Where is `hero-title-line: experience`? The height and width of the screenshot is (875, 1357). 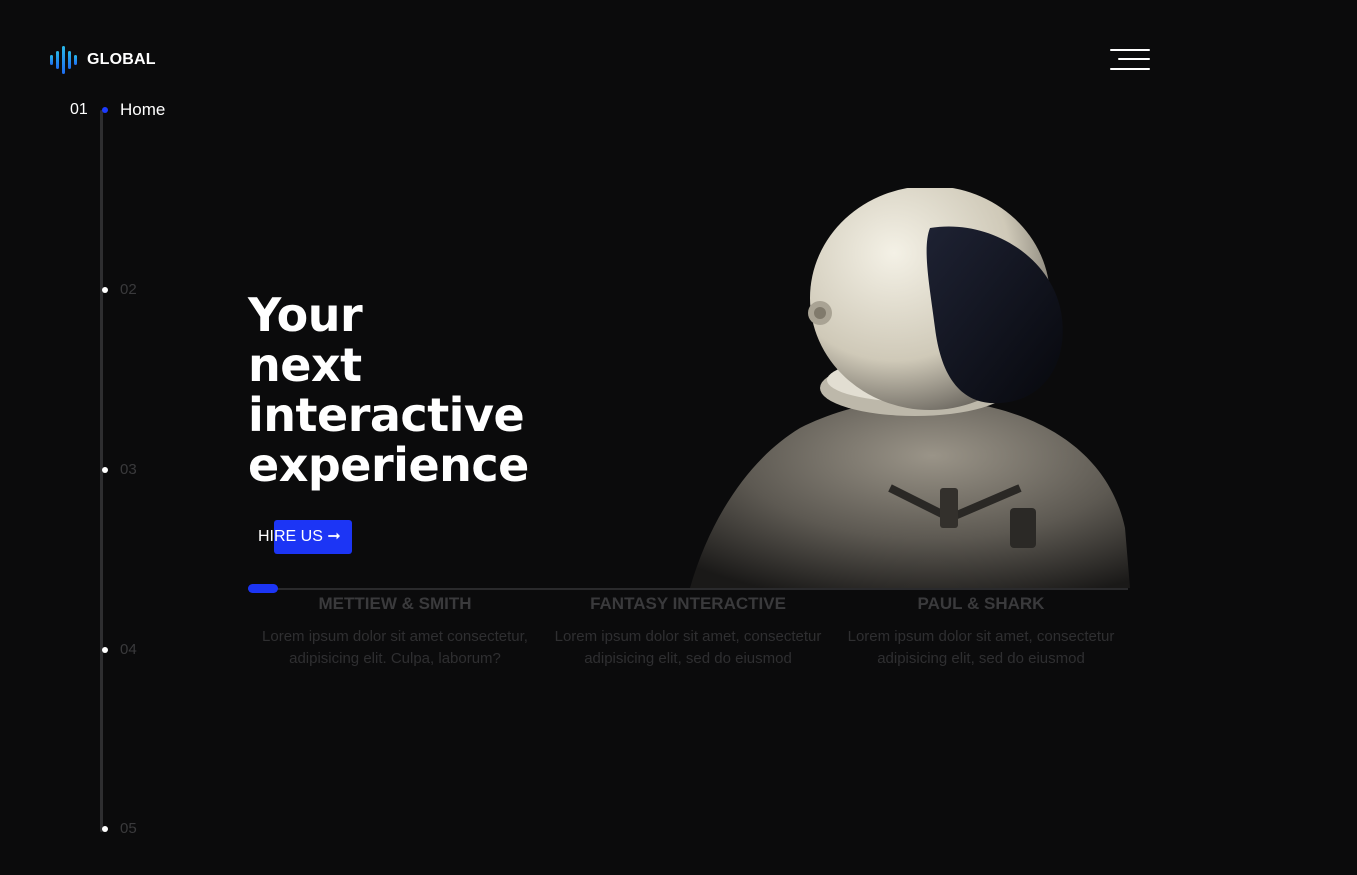
hero-title-line: experience is located at coordinates (388, 465).